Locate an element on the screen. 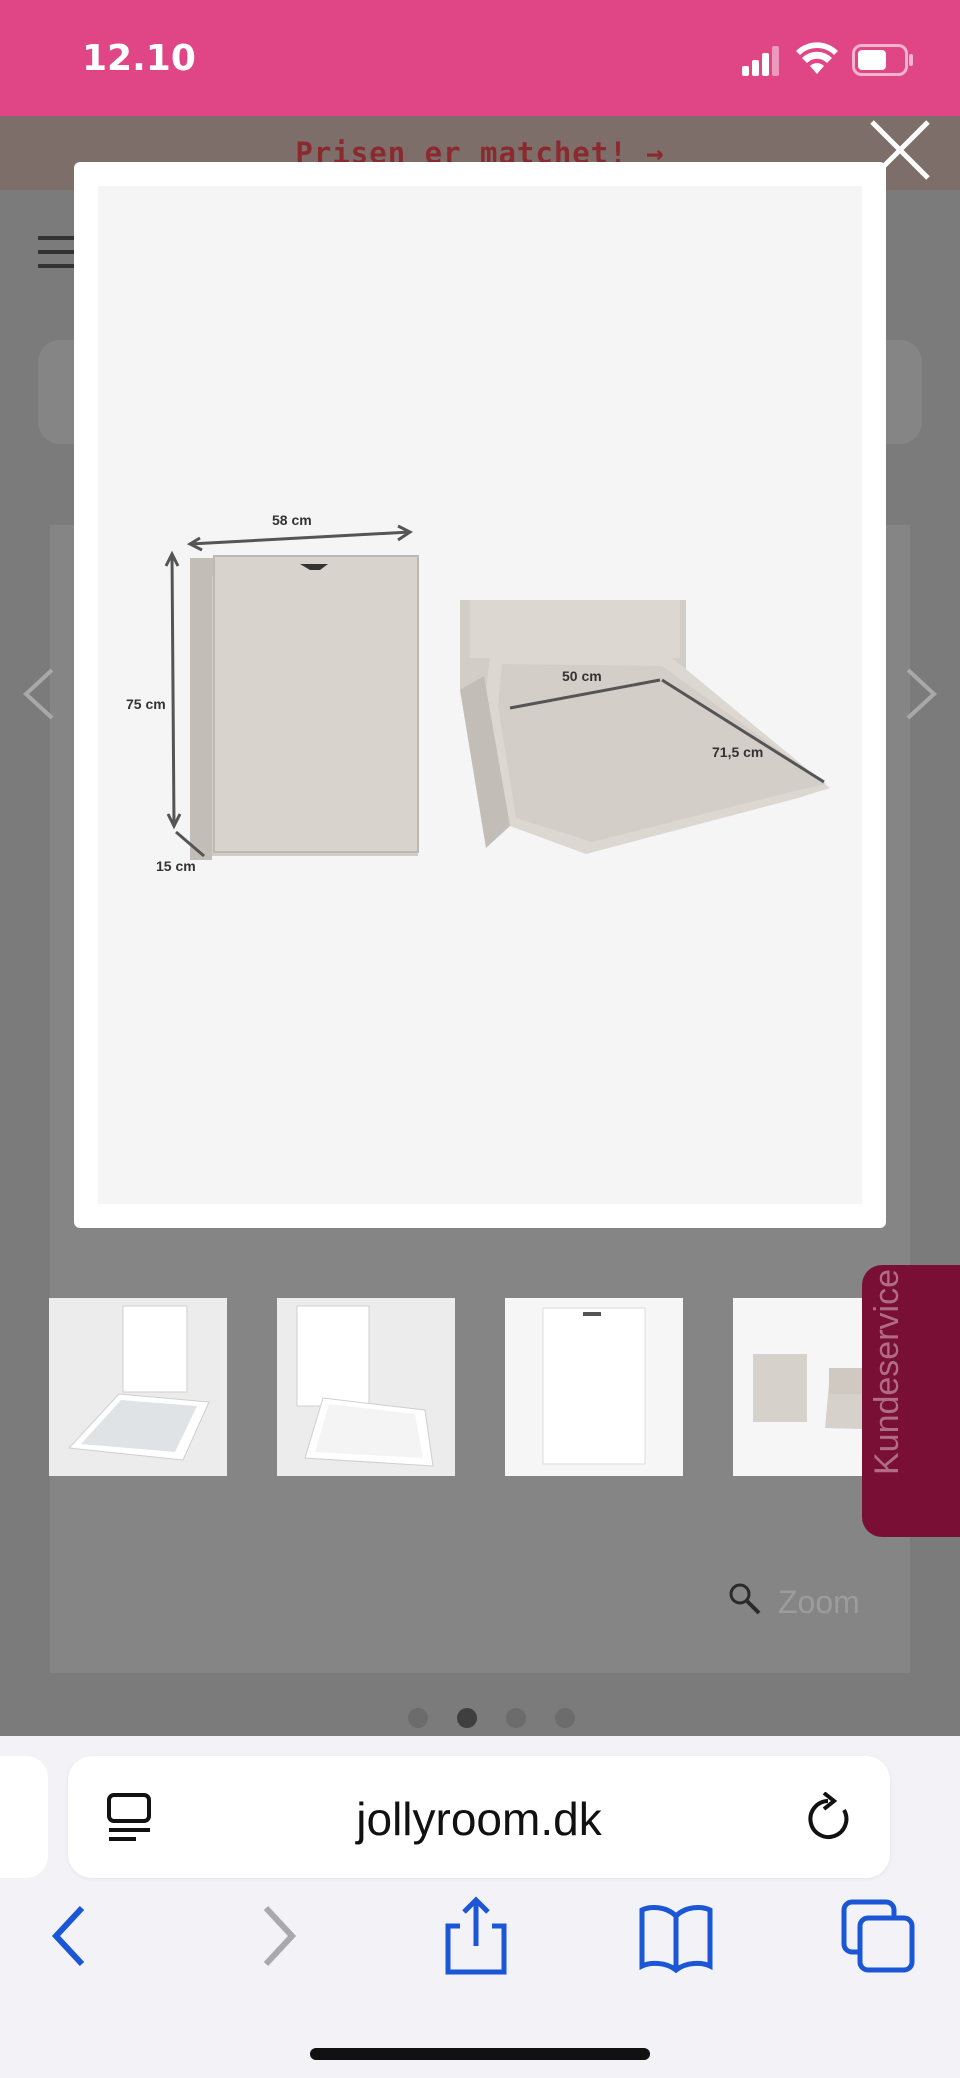 This screenshot has width=960, height=2078. thumbnail-2-image is located at coordinates (366, 1387).